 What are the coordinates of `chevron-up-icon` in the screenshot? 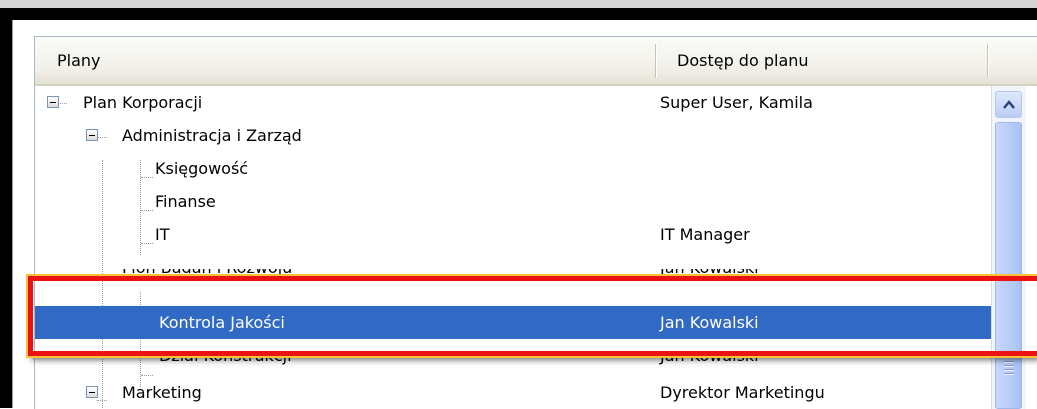 It's located at (1009, 104).